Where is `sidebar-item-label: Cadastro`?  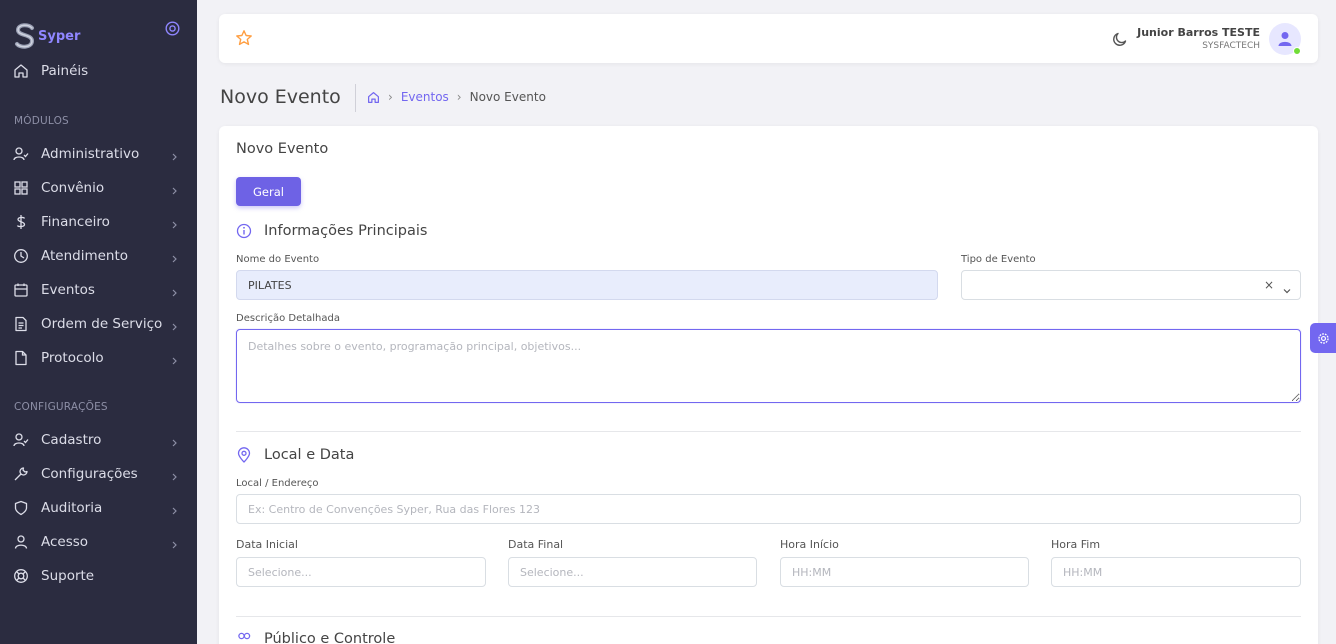 sidebar-item-label: Cadastro is located at coordinates (71, 440).